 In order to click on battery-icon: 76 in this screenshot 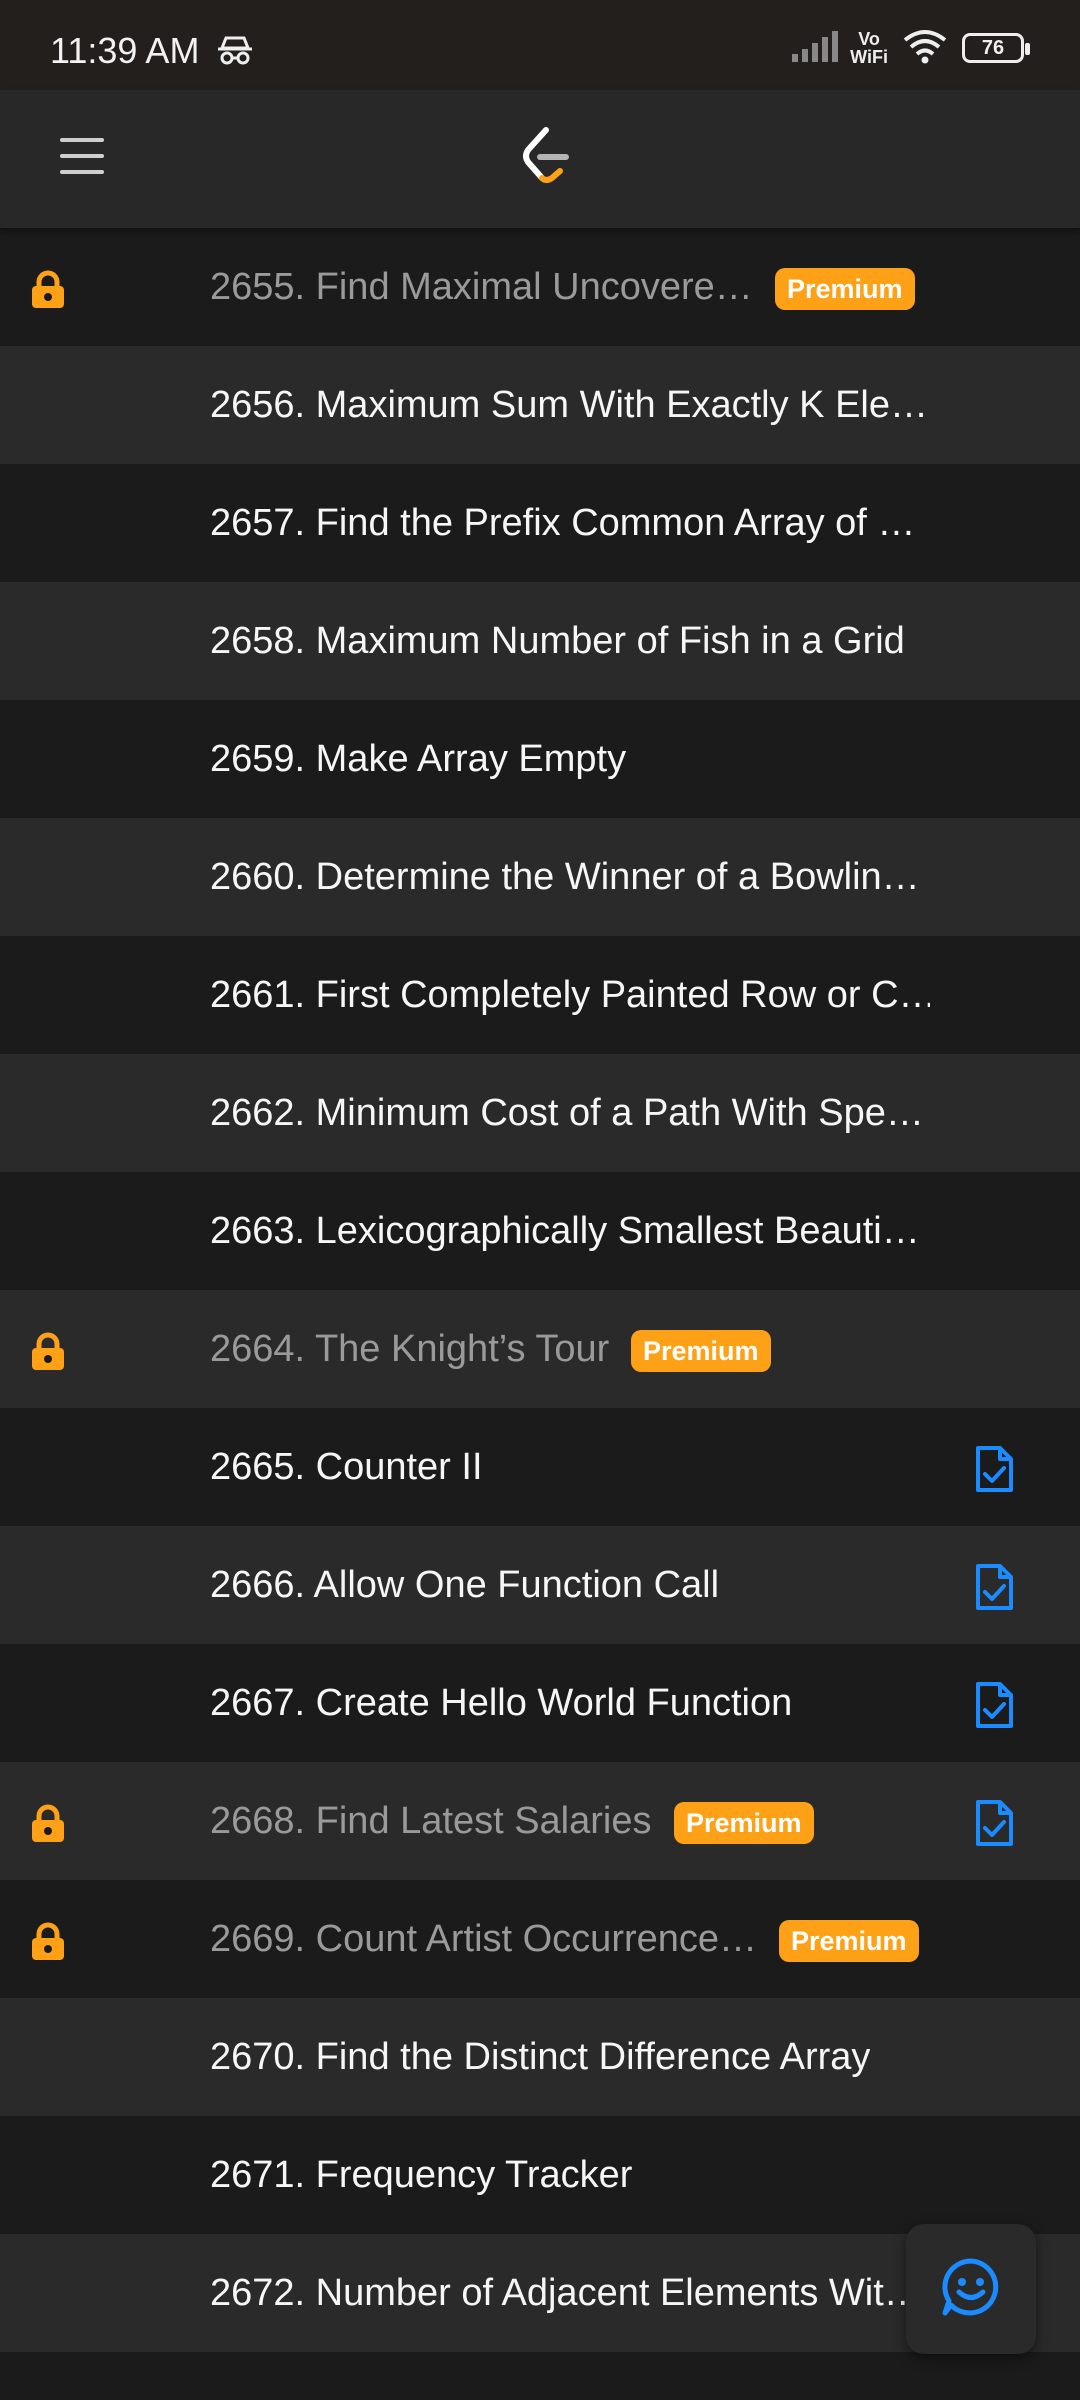, I will do `click(996, 48)`.